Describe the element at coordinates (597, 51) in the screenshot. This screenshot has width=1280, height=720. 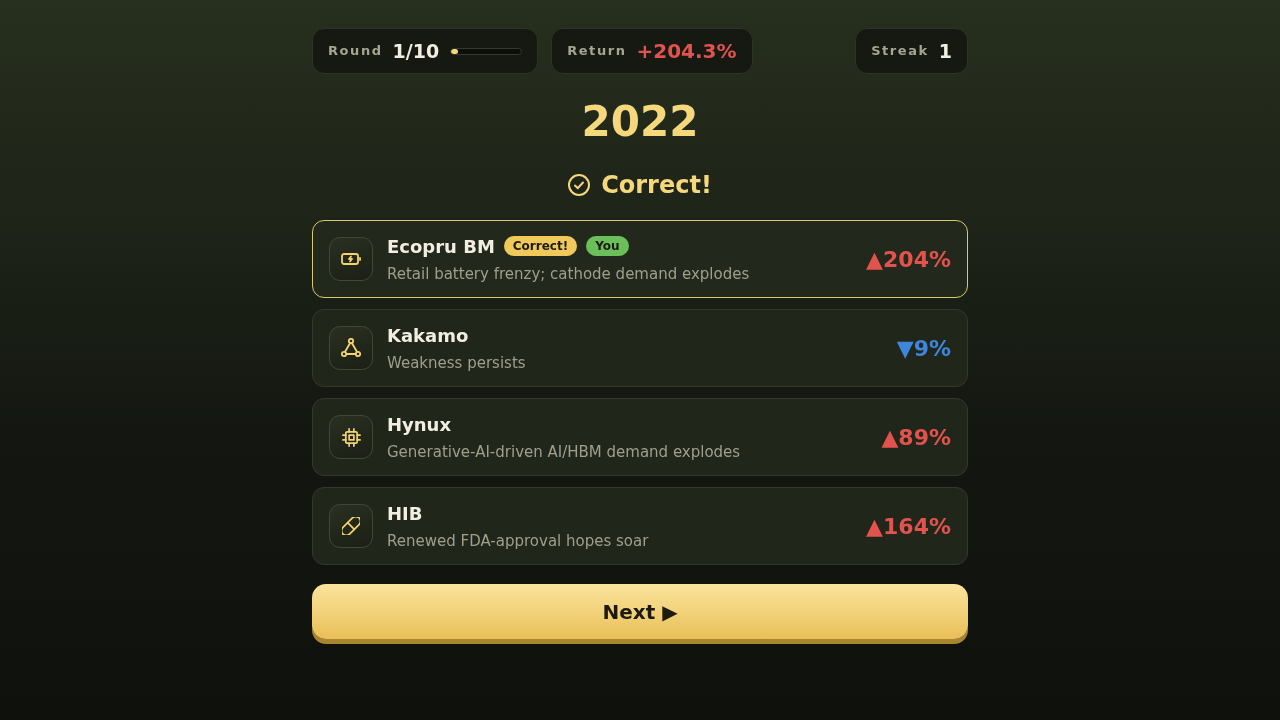
I see `stat-label: Return` at that location.